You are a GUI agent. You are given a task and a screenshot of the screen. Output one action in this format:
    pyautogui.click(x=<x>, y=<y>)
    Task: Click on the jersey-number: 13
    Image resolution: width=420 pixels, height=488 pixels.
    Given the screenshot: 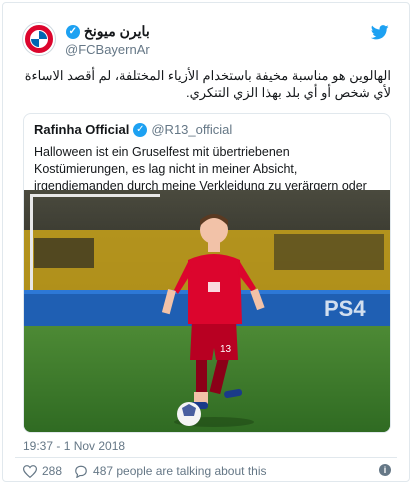 What is the action you would take?
    pyautogui.click(x=226, y=349)
    